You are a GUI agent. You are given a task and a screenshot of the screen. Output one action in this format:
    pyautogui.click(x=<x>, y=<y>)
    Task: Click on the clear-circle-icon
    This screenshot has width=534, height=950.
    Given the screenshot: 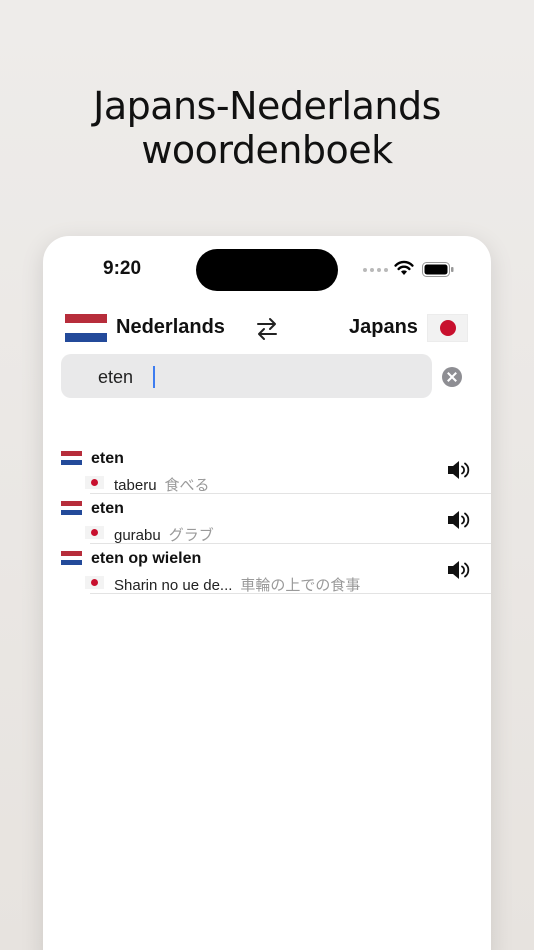 What is the action you would take?
    pyautogui.click(x=452, y=377)
    